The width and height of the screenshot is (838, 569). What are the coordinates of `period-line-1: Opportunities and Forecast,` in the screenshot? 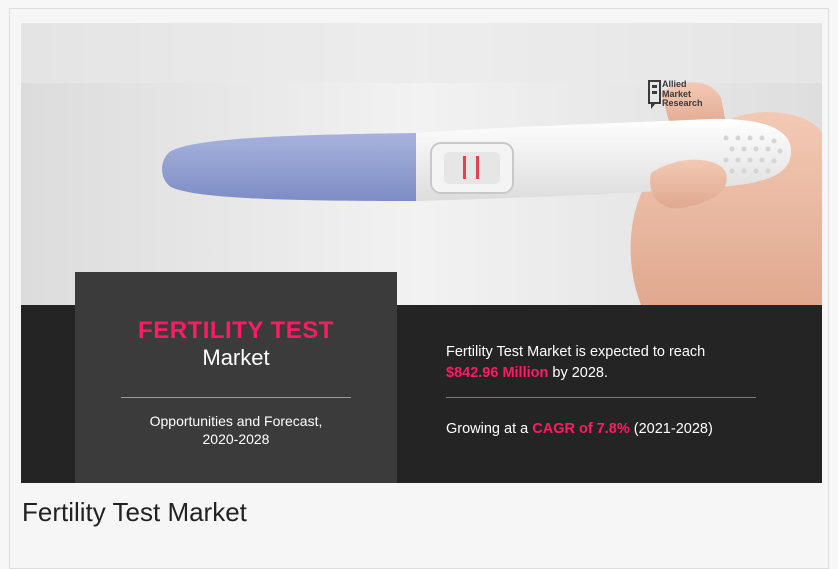 It's located at (236, 421).